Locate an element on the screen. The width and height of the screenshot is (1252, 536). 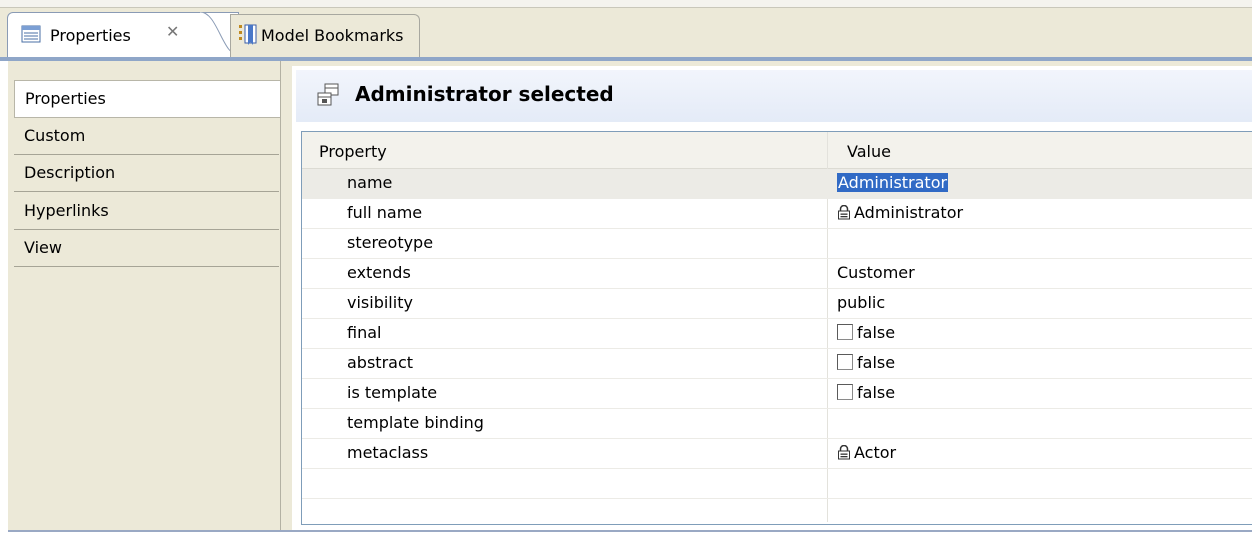
property-value: Actor is located at coordinates (866, 453).